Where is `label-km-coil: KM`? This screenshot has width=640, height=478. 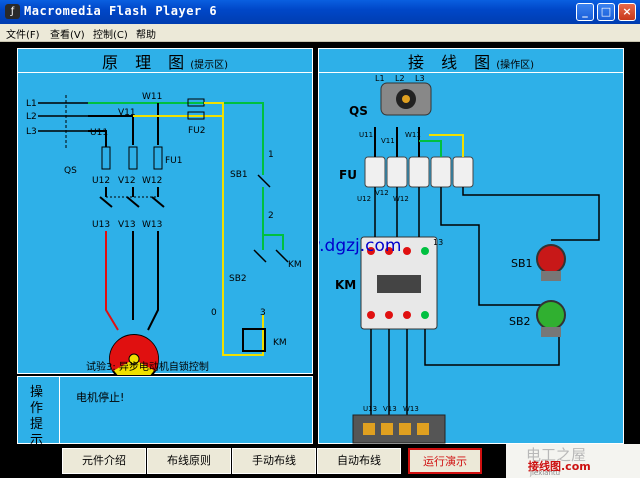
label-km-coil: KM is located at coordinates (280, 343).